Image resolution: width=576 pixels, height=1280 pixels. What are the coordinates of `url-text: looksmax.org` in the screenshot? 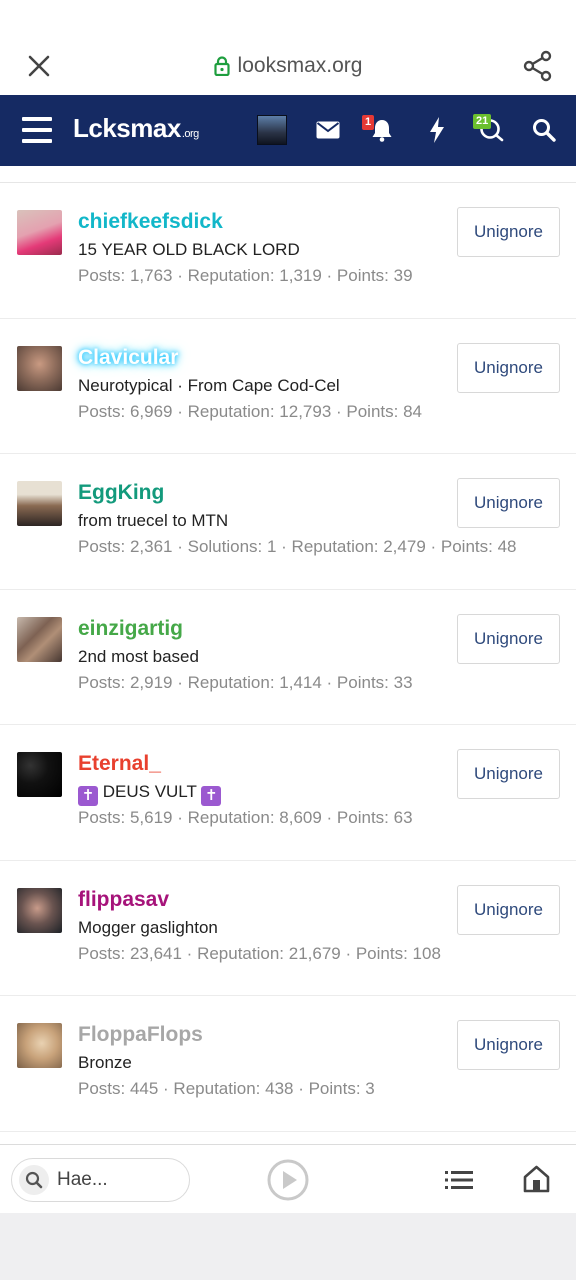 It's located at (300, 65).